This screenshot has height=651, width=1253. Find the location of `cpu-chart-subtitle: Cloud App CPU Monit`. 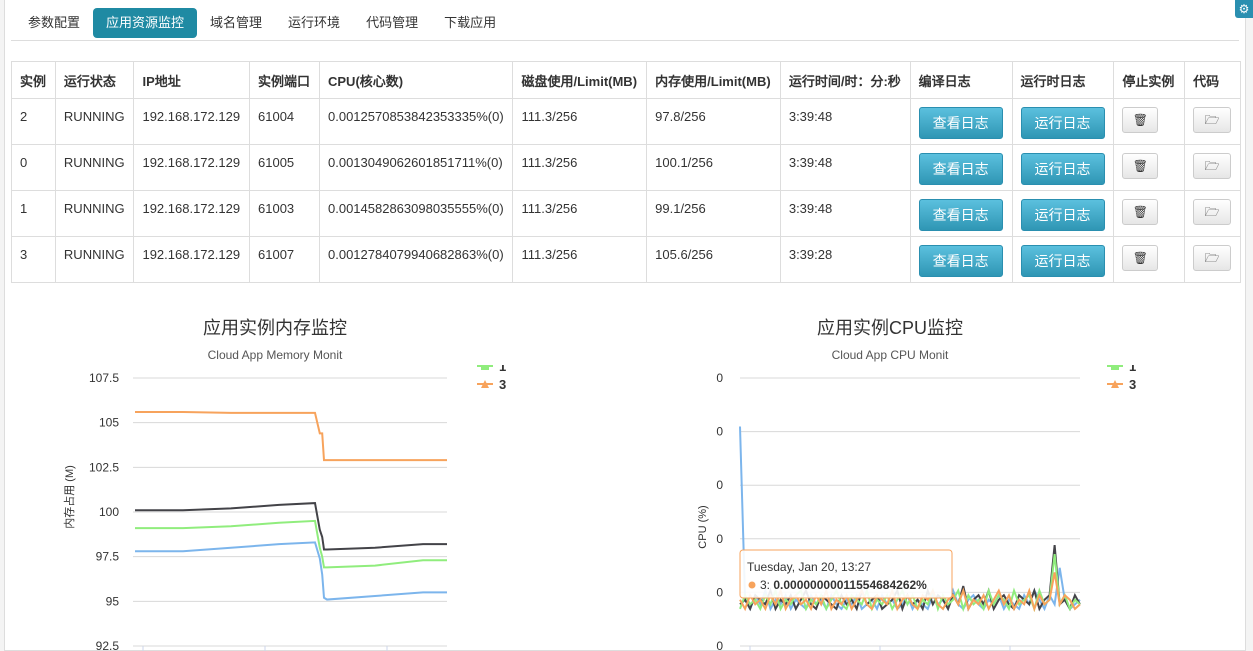

cpu-chart-subtitle: Cloud App CPU Monit is located at coordinates (890, 355).